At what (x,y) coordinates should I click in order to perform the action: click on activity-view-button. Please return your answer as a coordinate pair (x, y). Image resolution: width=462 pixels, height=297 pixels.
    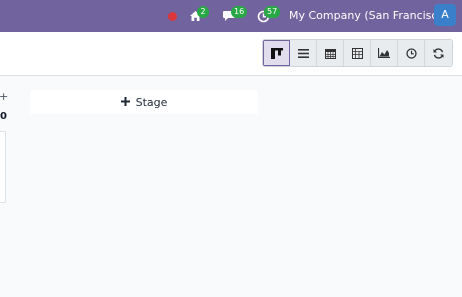
    Looking at the image, I should click on (411, 53).